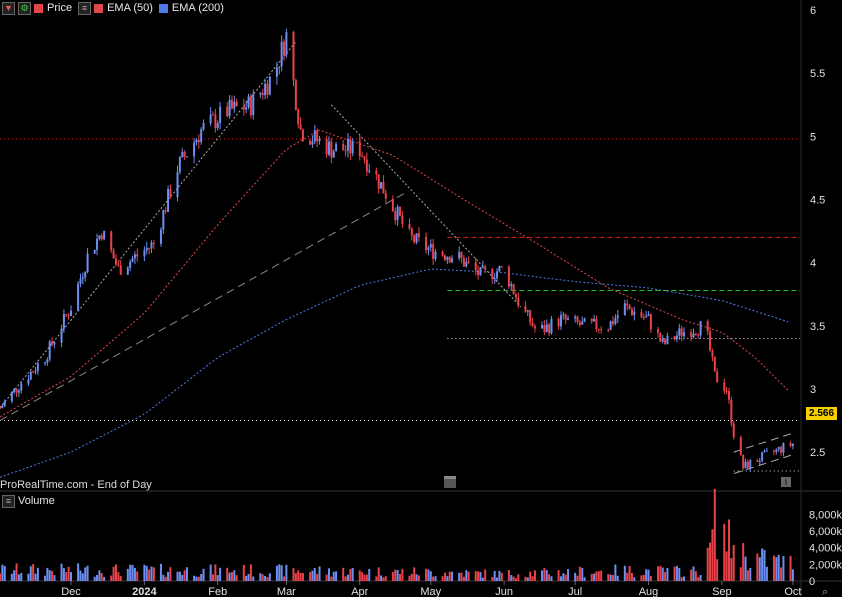 The width and height of the screenshot is (842, 597). I want to click on time-tick-label: Dec, so click(71, 591).